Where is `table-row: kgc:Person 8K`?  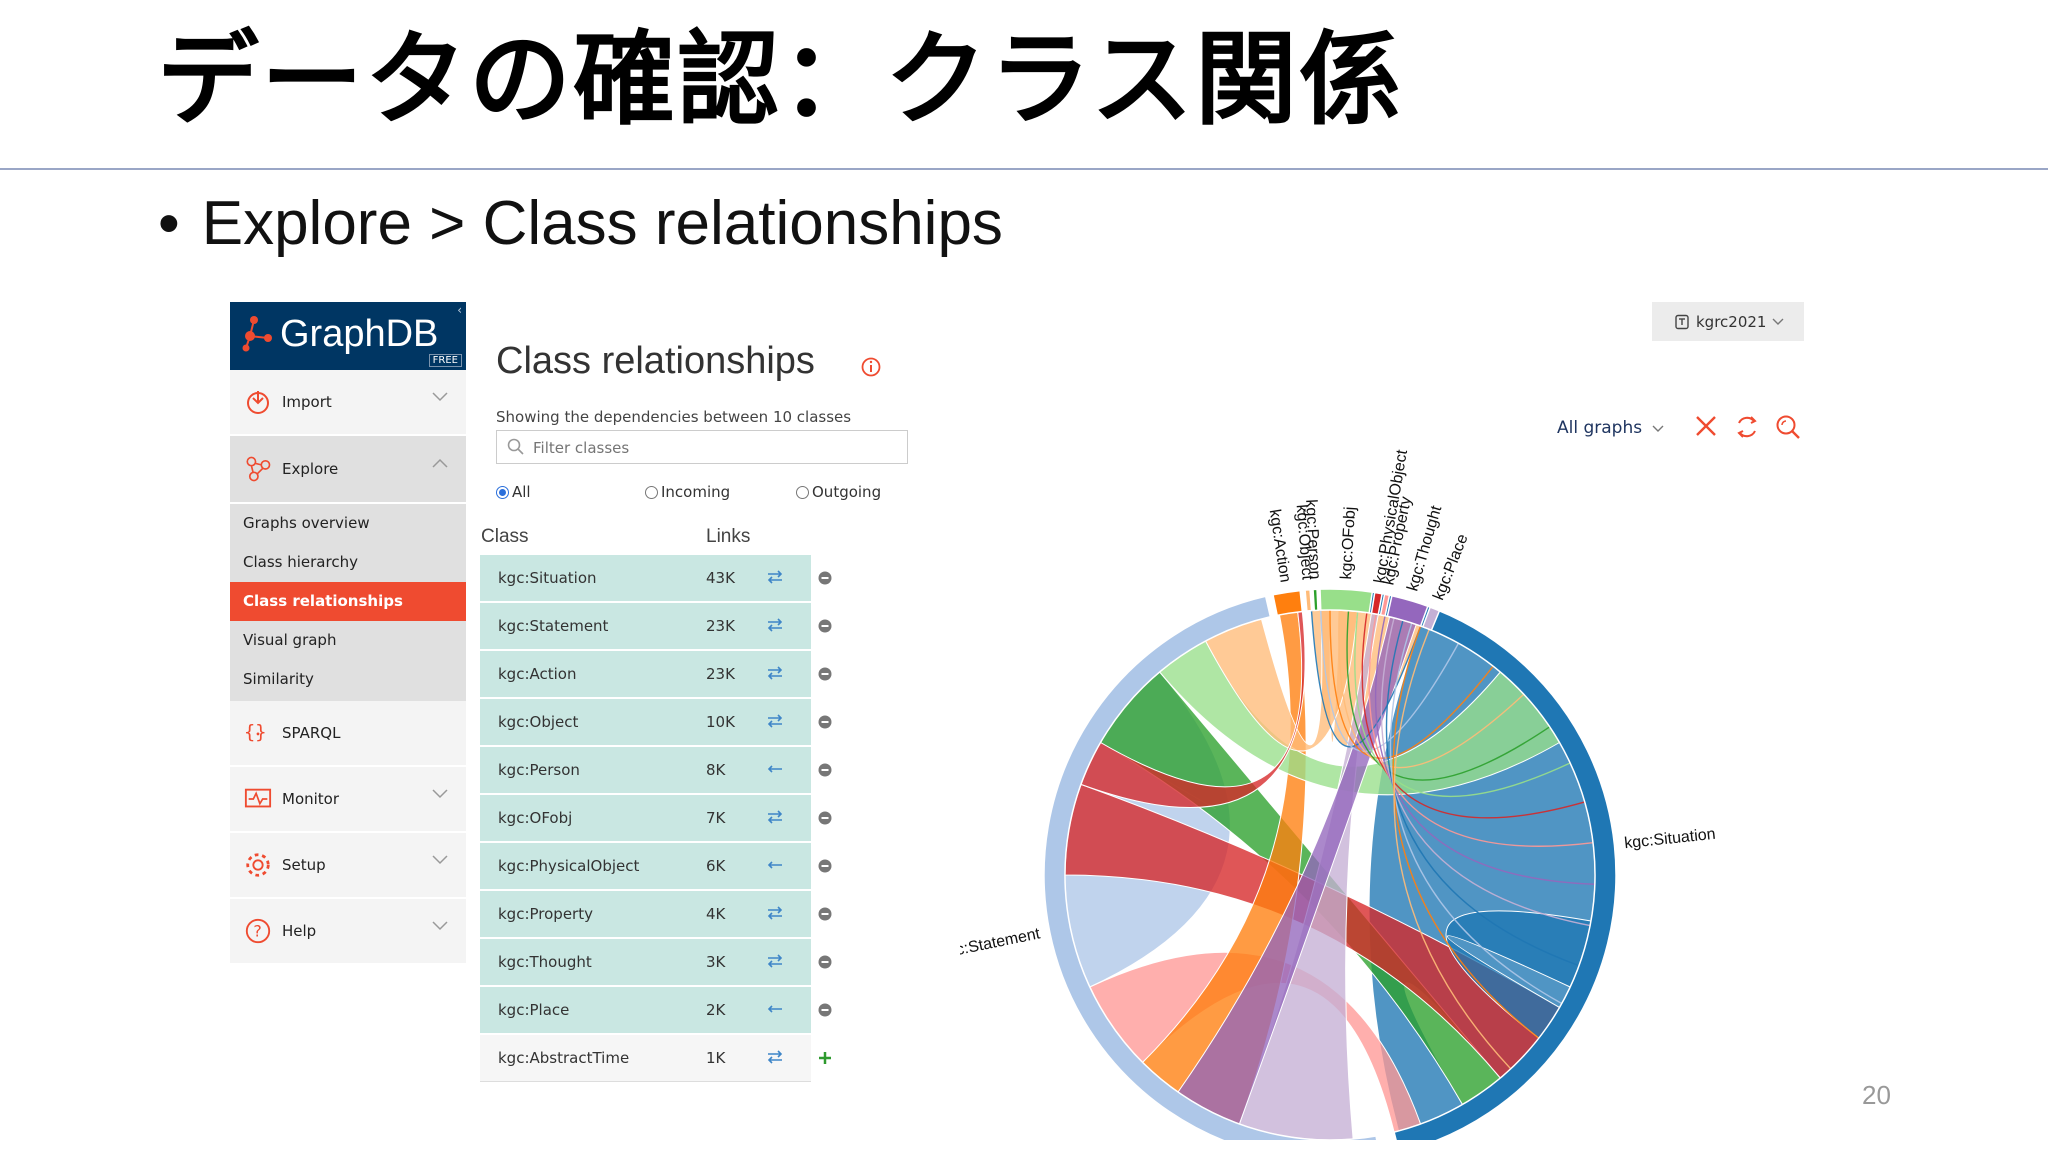 table-row: kgc:Person 8K is located at coordinates (663, 770).